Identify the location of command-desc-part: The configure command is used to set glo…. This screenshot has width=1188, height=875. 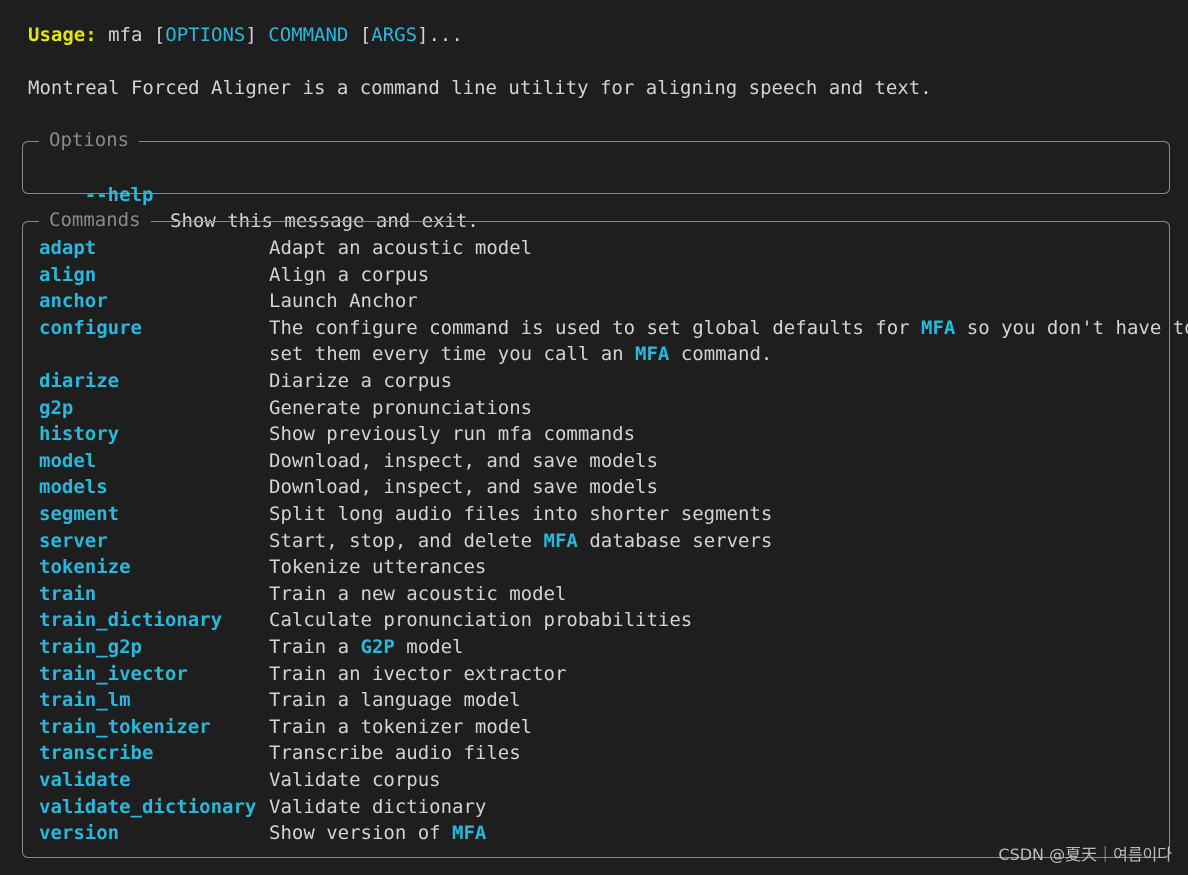
(595, 327).